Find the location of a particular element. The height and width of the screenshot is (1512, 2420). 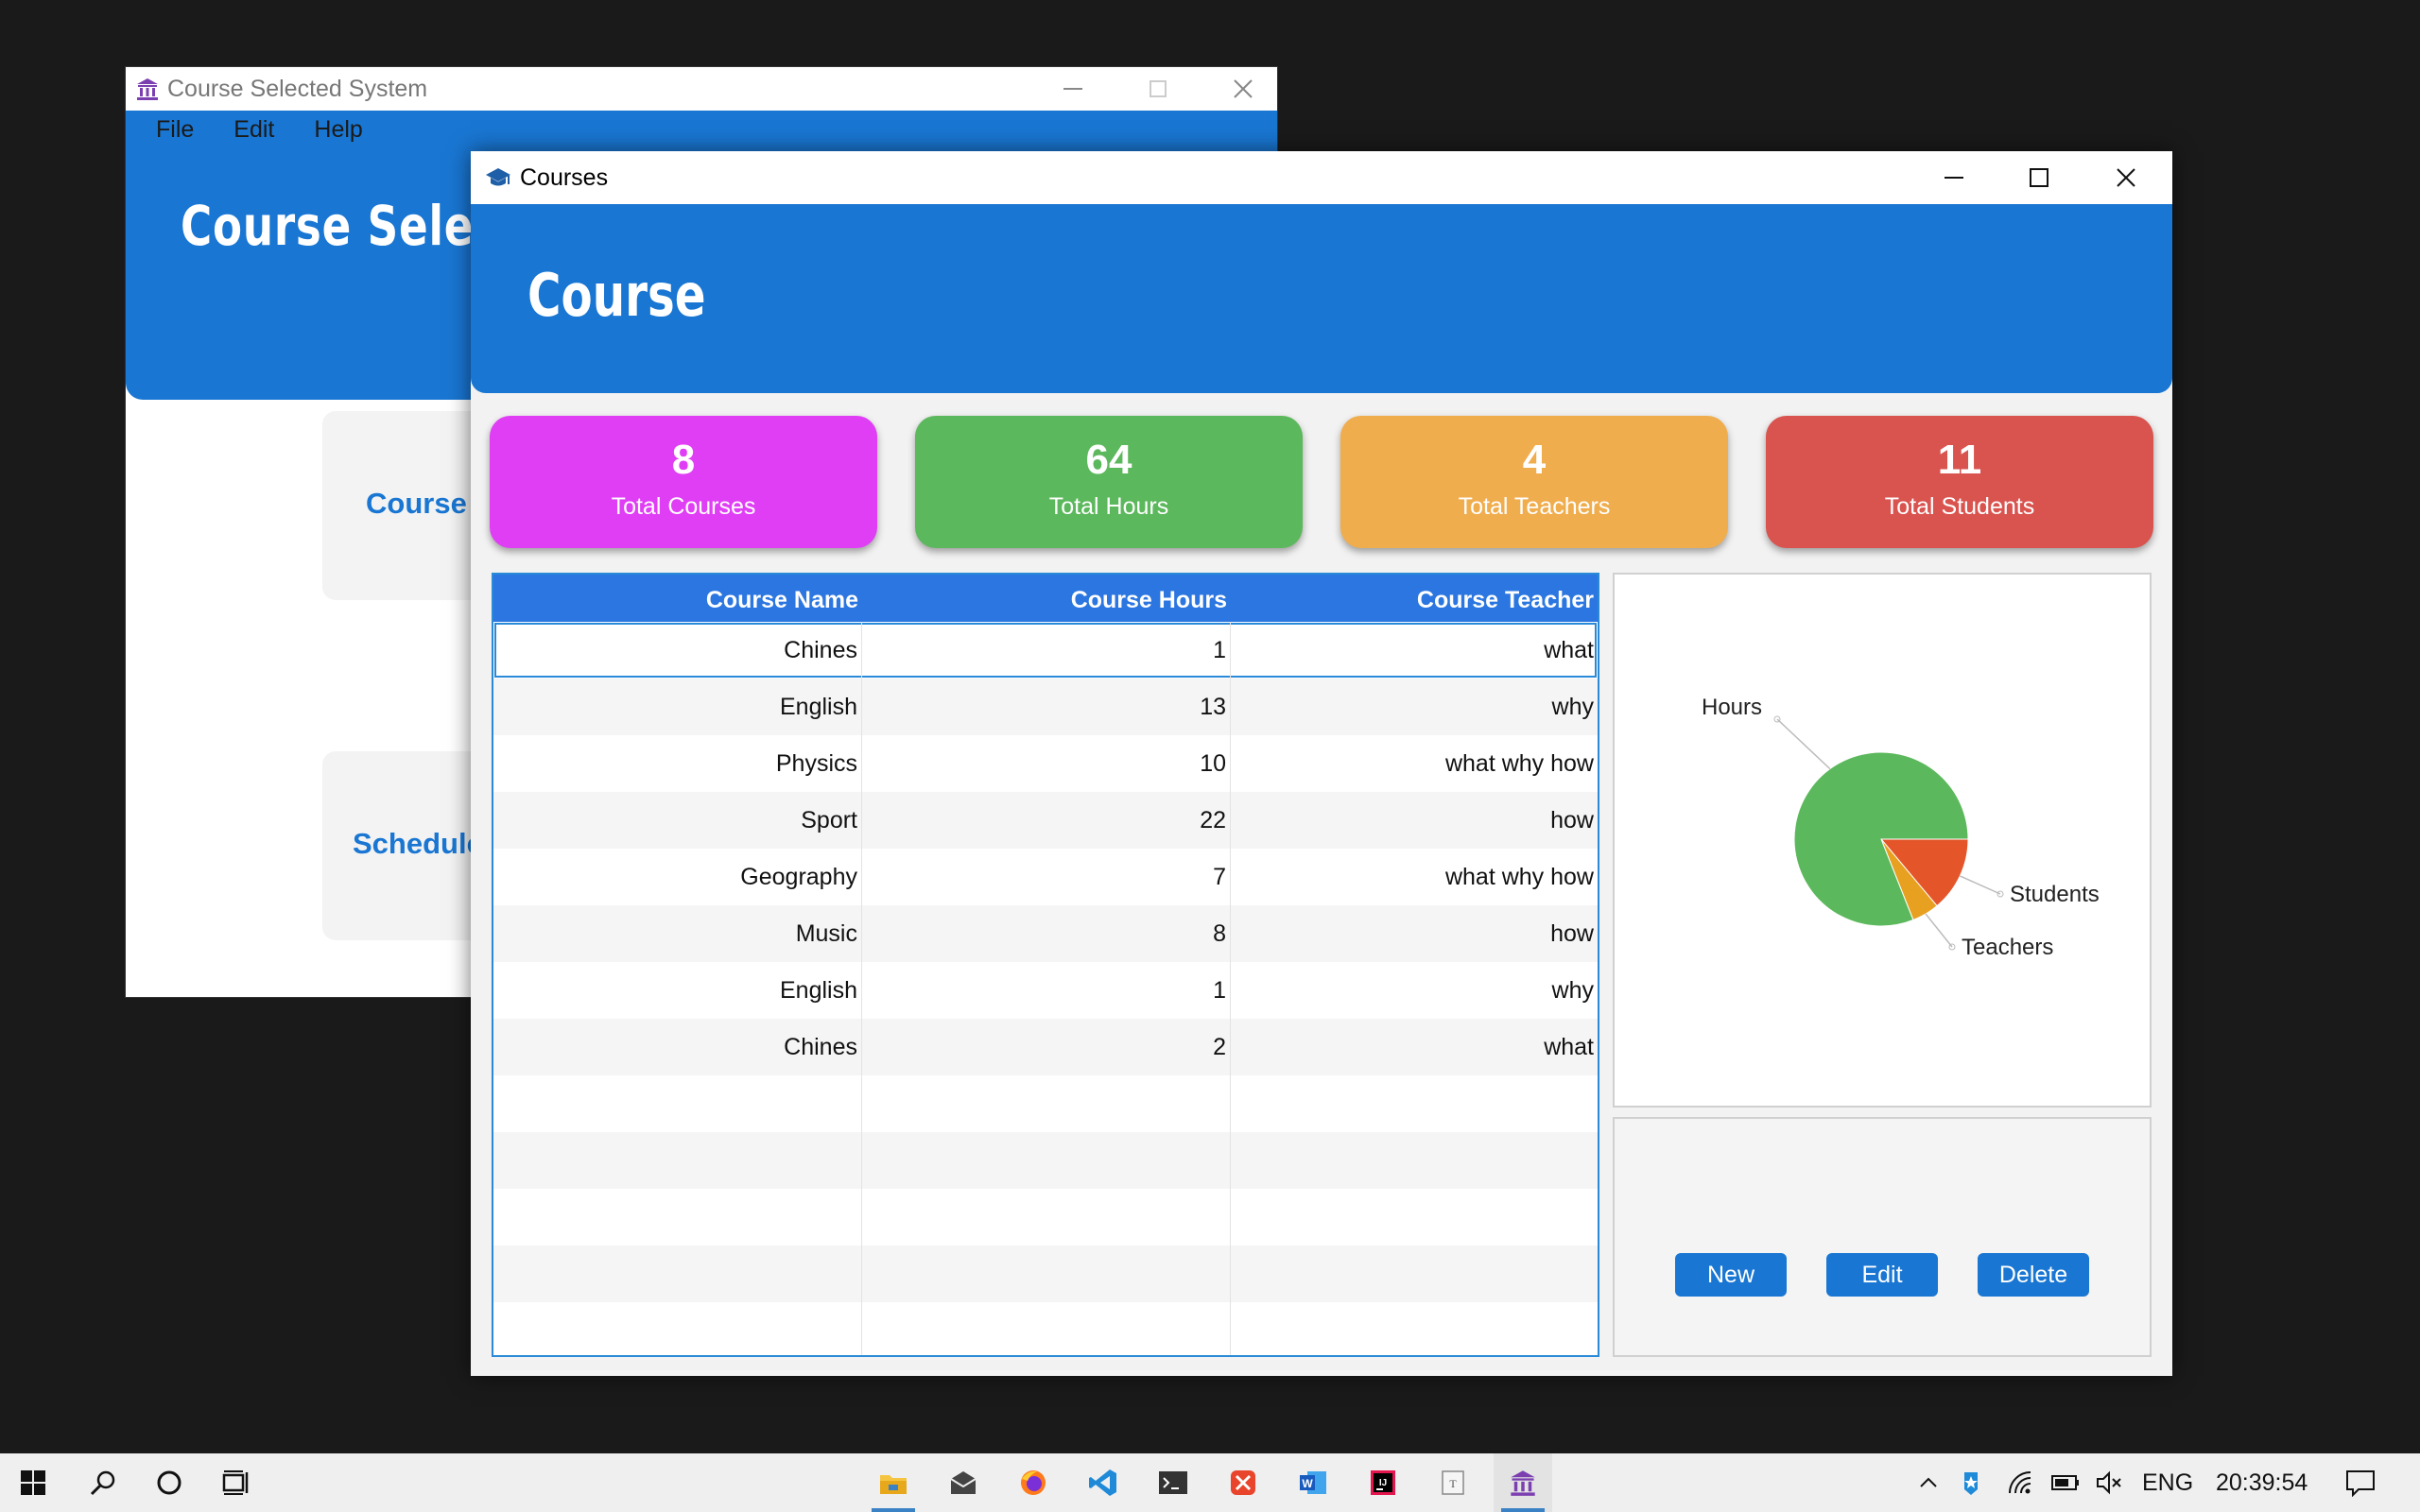

bg-menu-bar: File Edit Help is located at coordinates (701, 129).